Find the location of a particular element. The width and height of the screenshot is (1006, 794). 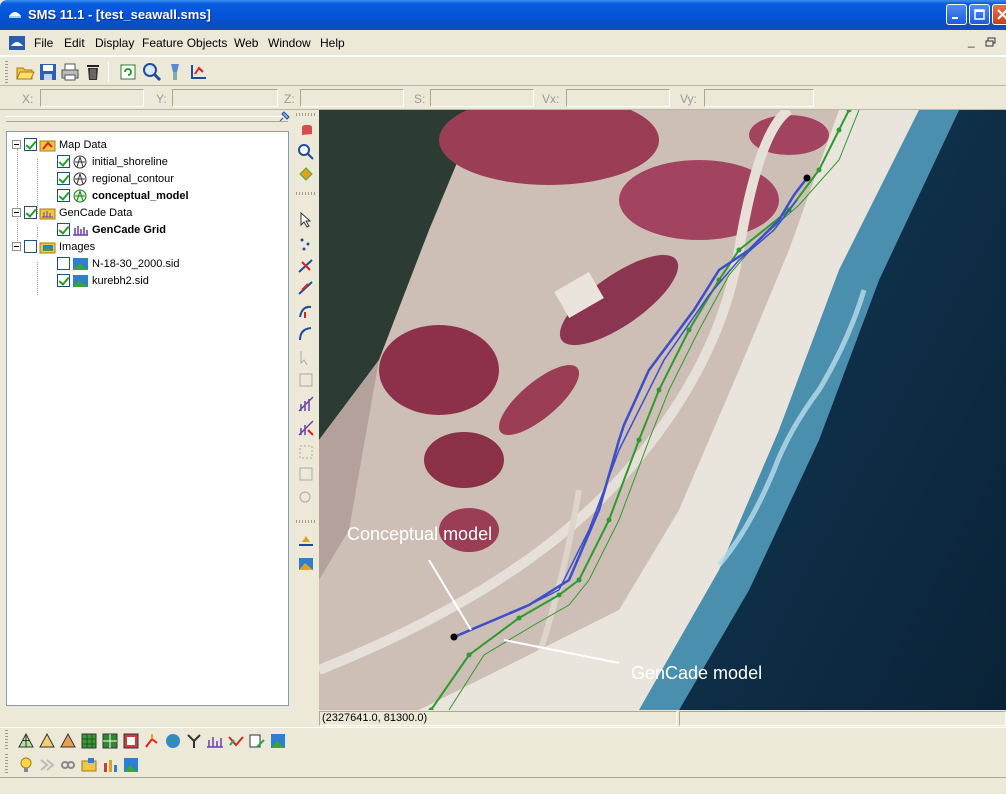

mesh-module-icon is located at coordinates (26, 741).